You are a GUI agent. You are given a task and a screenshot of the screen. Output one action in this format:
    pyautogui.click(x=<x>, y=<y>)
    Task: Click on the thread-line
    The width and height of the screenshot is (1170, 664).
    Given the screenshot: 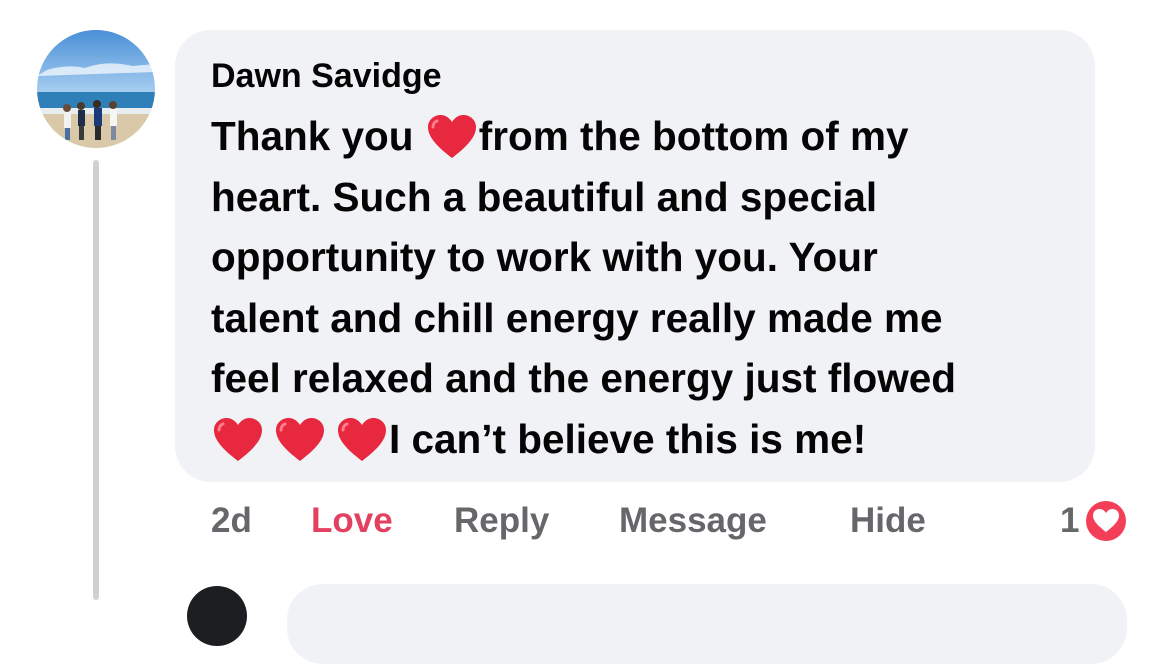 What is the action you would take?
    pyautogui.click(x=96, y=380)
    